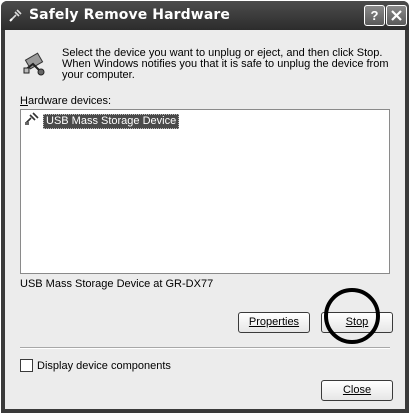 Image resolution: width=412 pixels, height=415 pixels. Describe the element at coordinates (104, 365) in the screenshot. I see `display-components-label: Display device components` at that location.